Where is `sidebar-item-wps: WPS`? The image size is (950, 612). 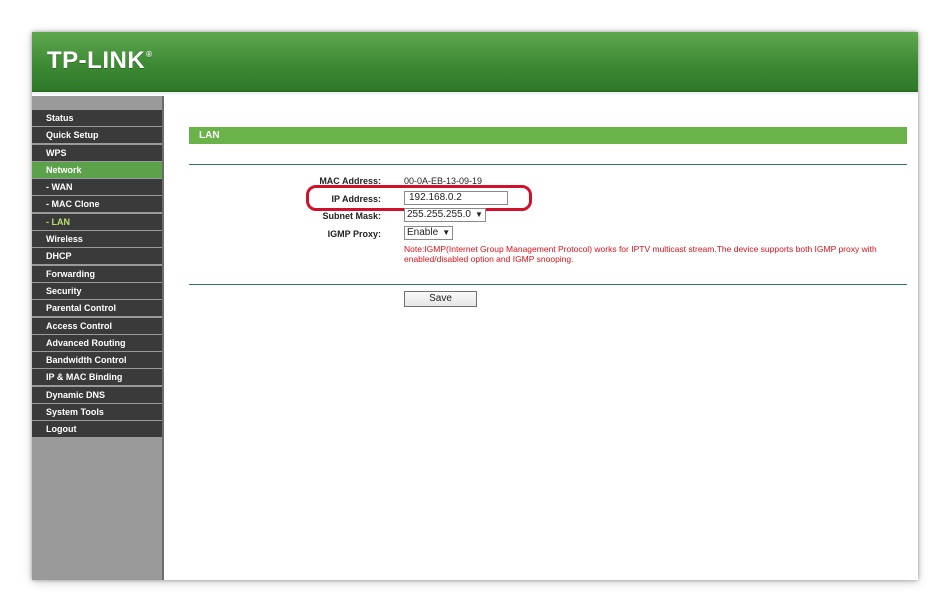 sidebar-item-wps: WPS is located at coordinates (97, 152).